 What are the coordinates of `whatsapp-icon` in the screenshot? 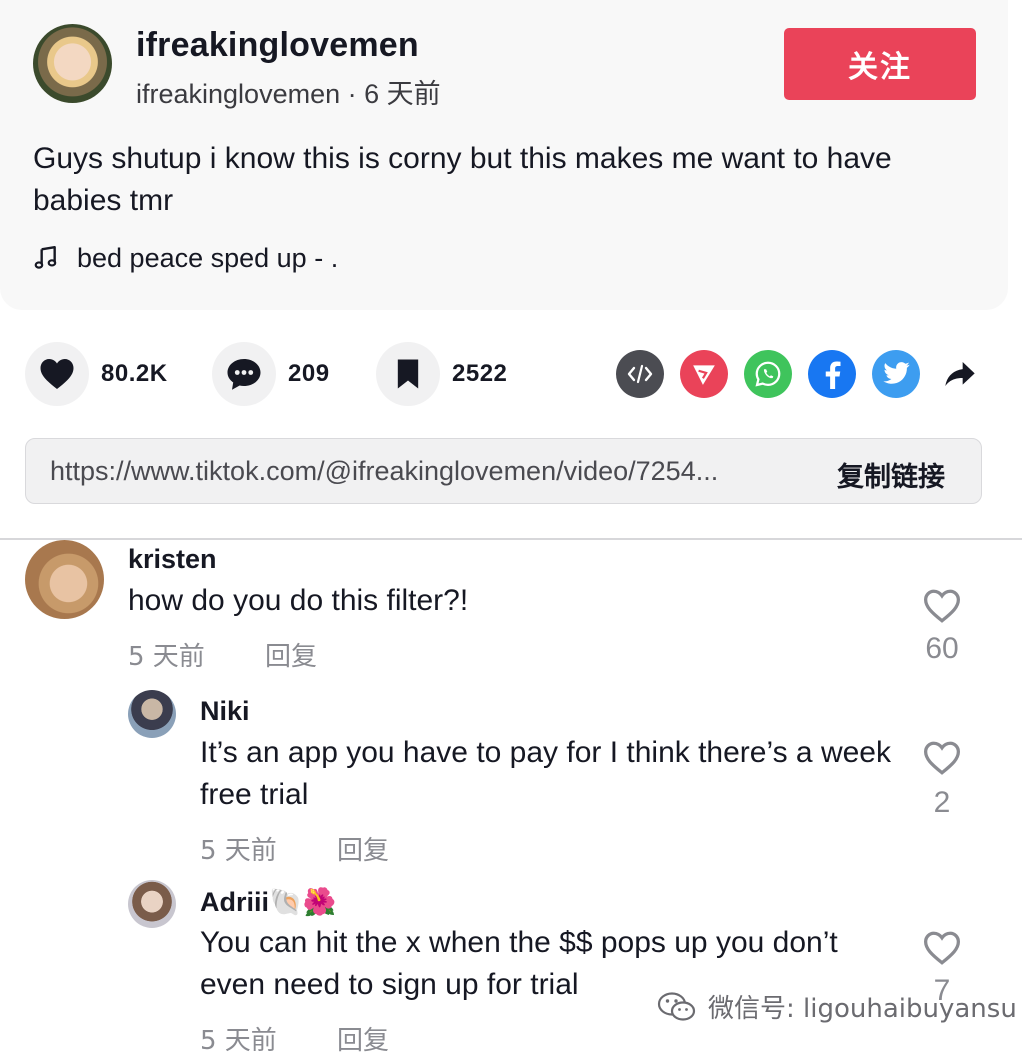 It's located at (768, 374).